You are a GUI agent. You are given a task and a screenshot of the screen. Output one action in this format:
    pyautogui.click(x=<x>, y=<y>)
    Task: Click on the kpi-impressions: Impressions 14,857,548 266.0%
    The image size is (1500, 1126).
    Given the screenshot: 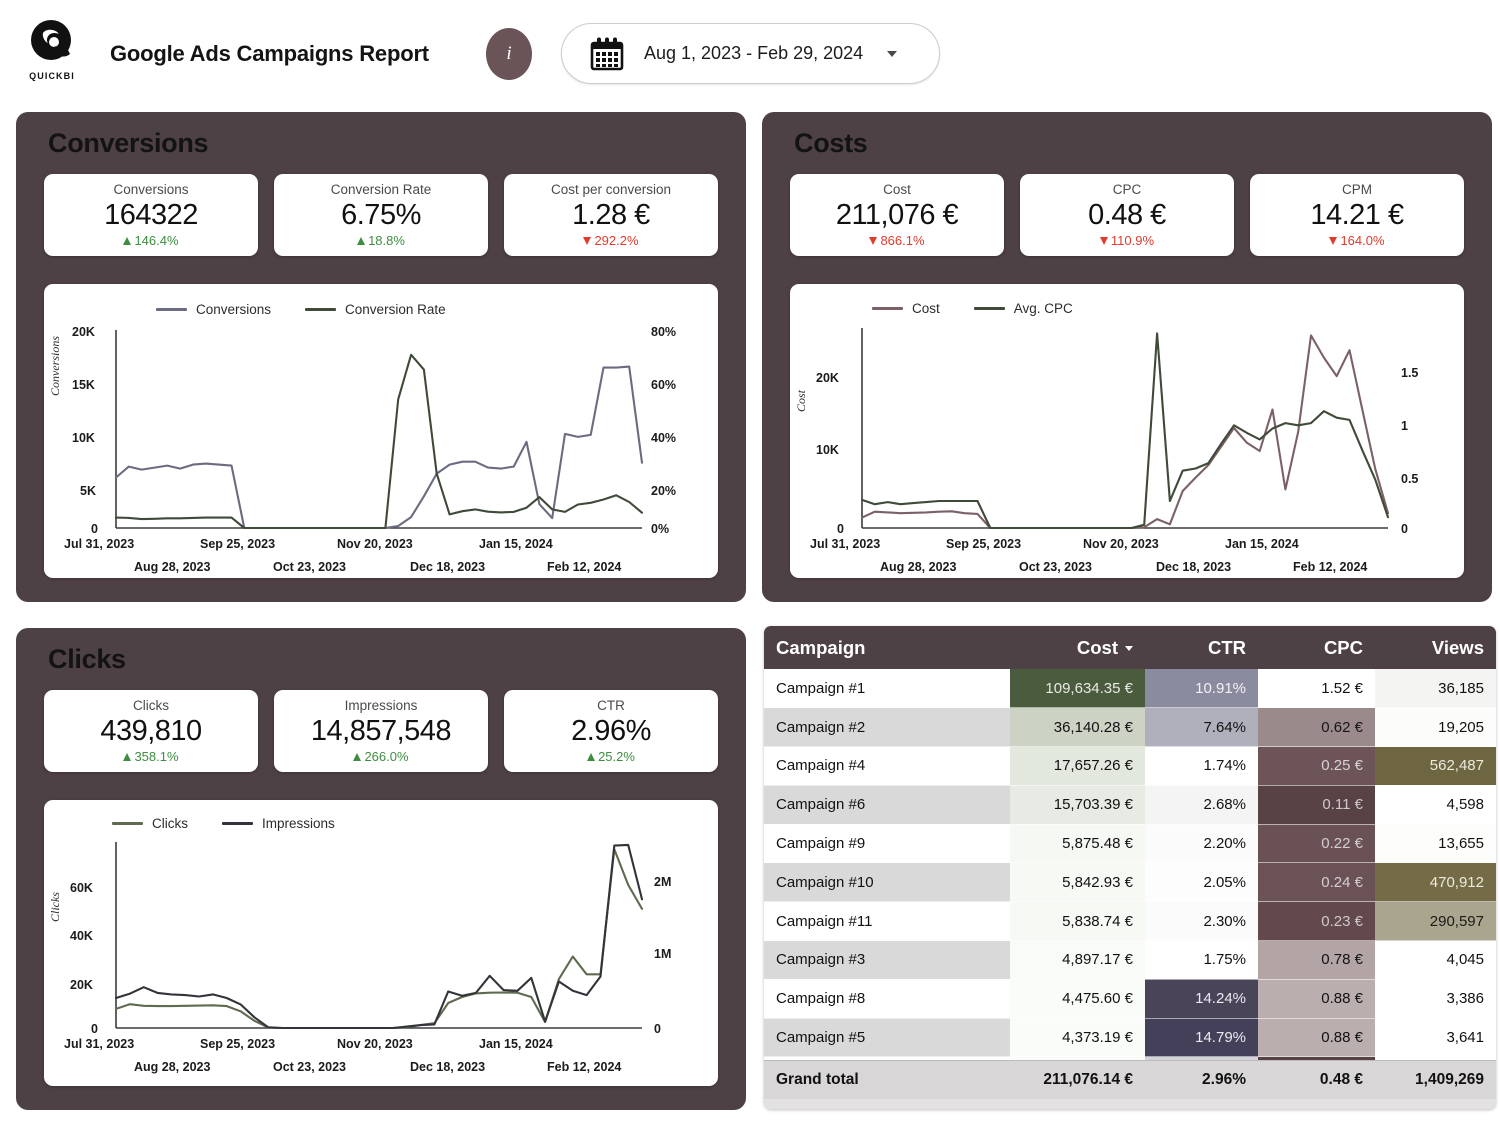 What is the action you would take?
    pyautogui.click(x=381, y=731)
    